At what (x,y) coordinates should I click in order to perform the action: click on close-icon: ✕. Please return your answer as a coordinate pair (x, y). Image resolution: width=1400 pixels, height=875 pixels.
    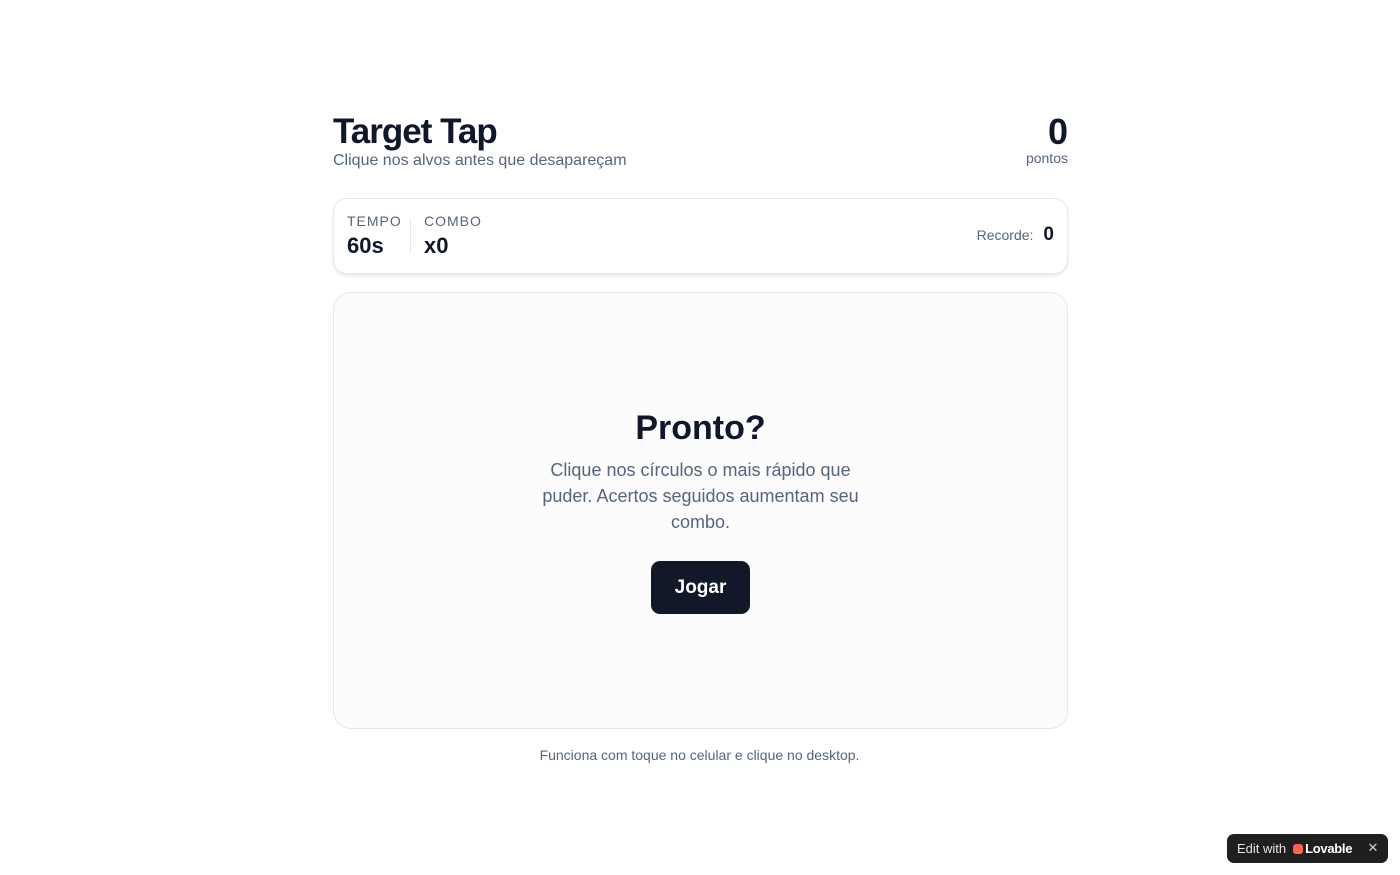
    Looking at the image, I should click on (1373, 848).